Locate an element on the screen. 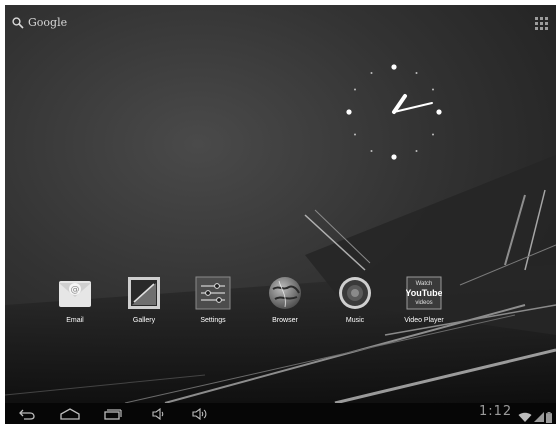  youtube-badge-line1: Watch is located at coordinates (424, 284).